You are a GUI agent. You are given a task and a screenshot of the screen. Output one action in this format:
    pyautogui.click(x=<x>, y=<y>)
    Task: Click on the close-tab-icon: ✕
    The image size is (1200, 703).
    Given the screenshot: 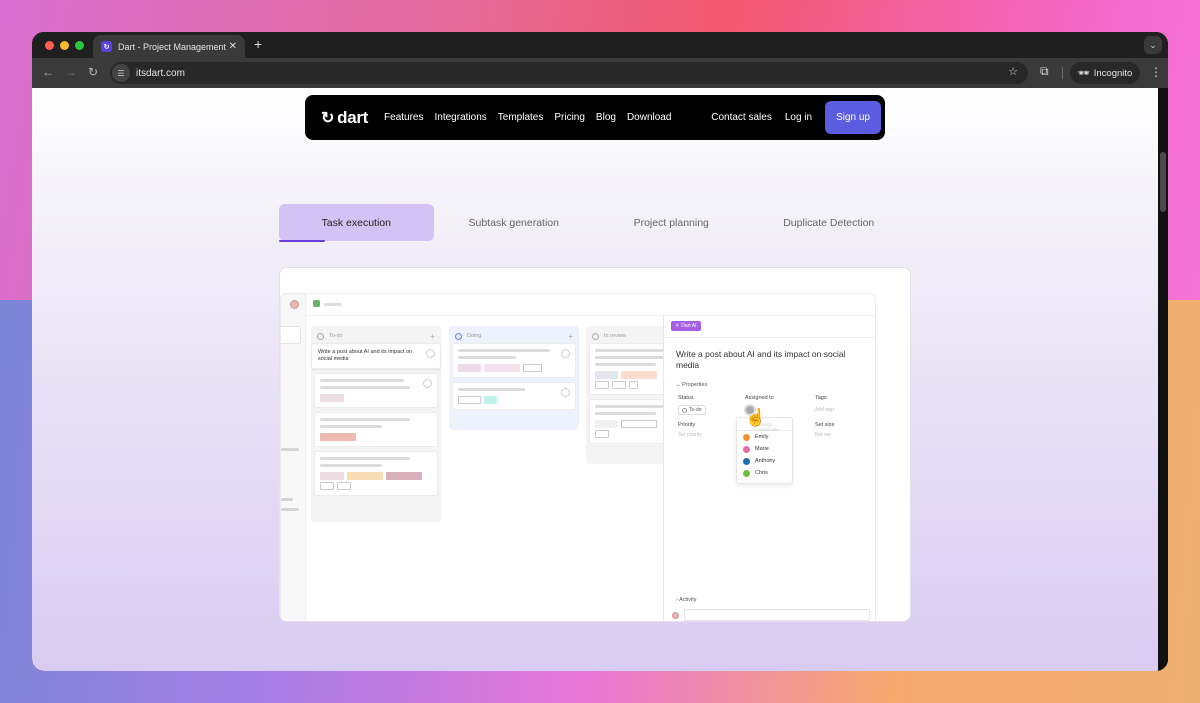 What is the action you would take?
    pyautogui.click(x=233, y=46)
    